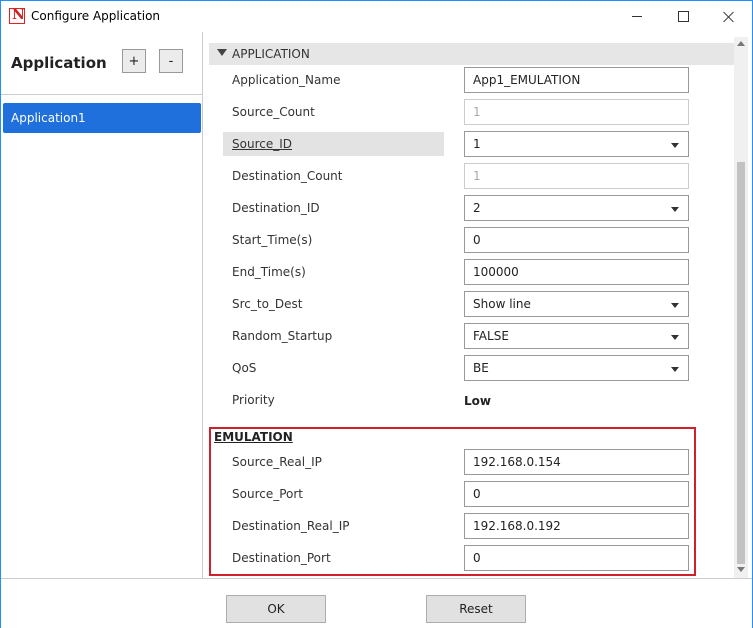  I want to click on random-startup-dropdown: FALSE, so click(576, 336).